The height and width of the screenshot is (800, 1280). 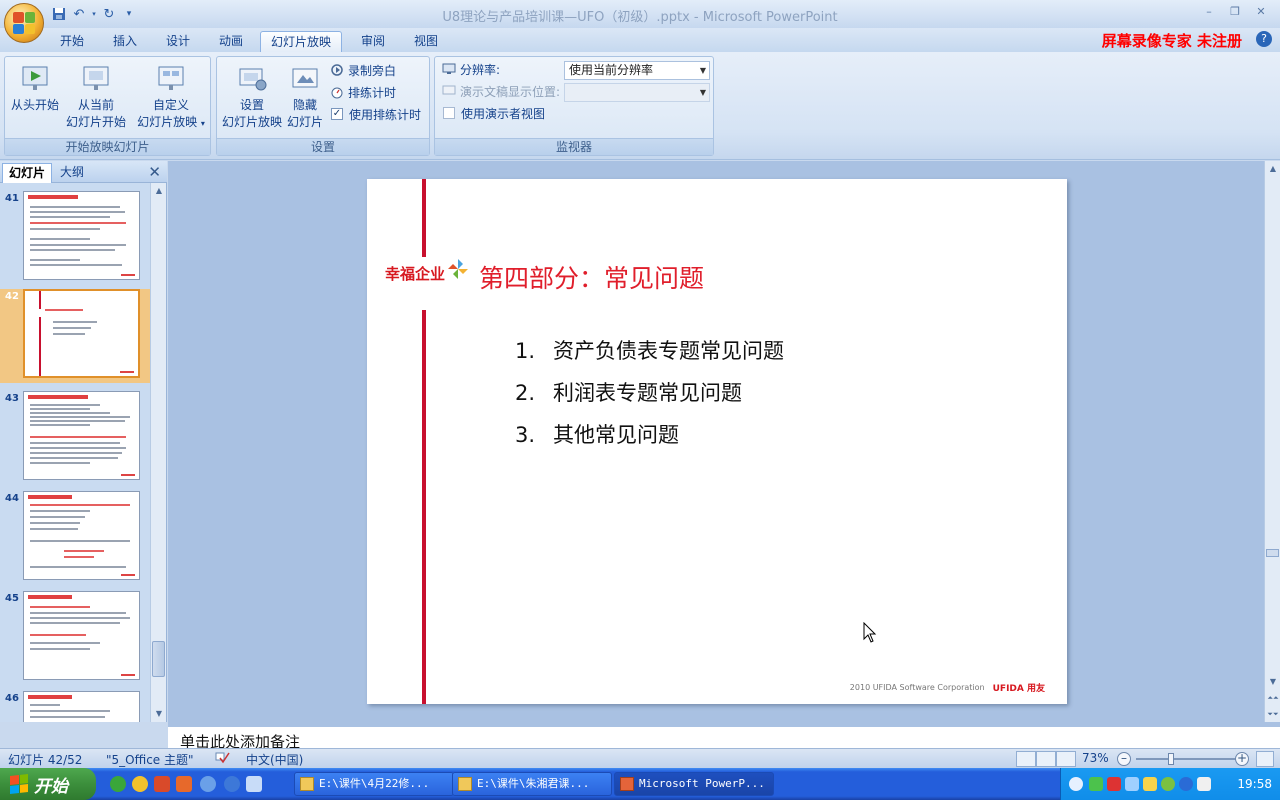 I want to click on group-label-setup: 设置, so click(x=323, y=146).